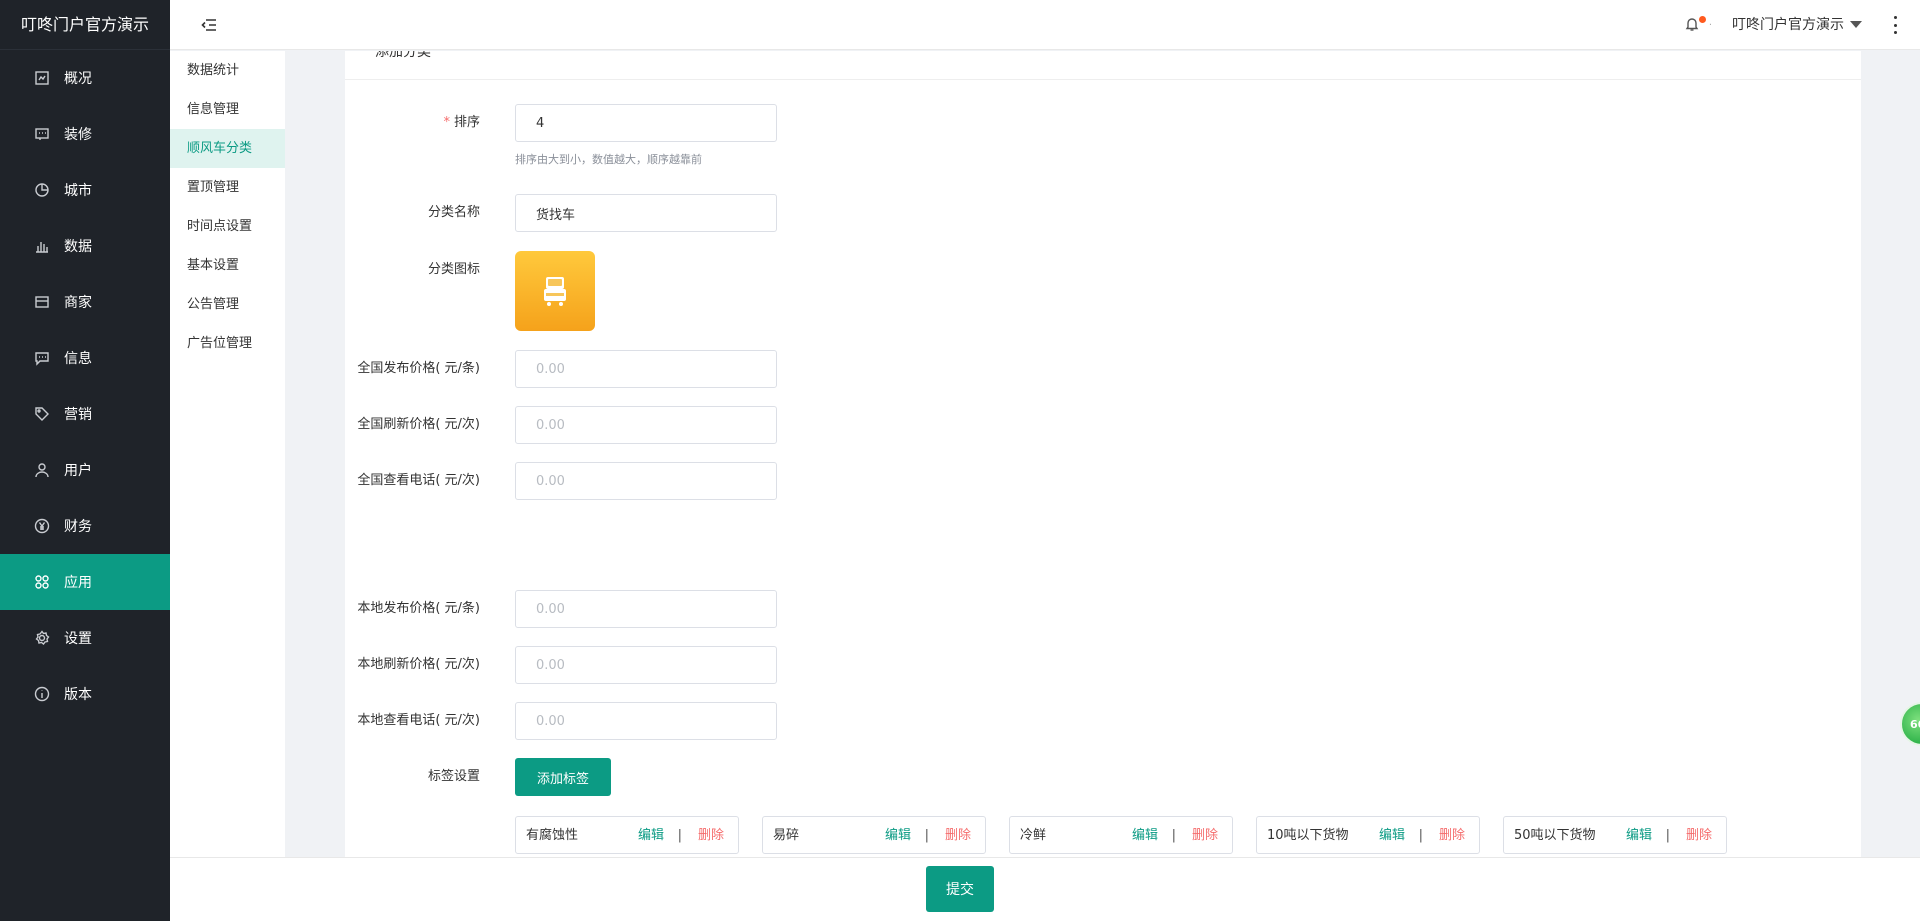 The height and width of the screenshot is (921, 1920). What do you see at coordinates (1702, 19) in the screenshot?
I see `notification-dot` at bounding box center [1702, 19].